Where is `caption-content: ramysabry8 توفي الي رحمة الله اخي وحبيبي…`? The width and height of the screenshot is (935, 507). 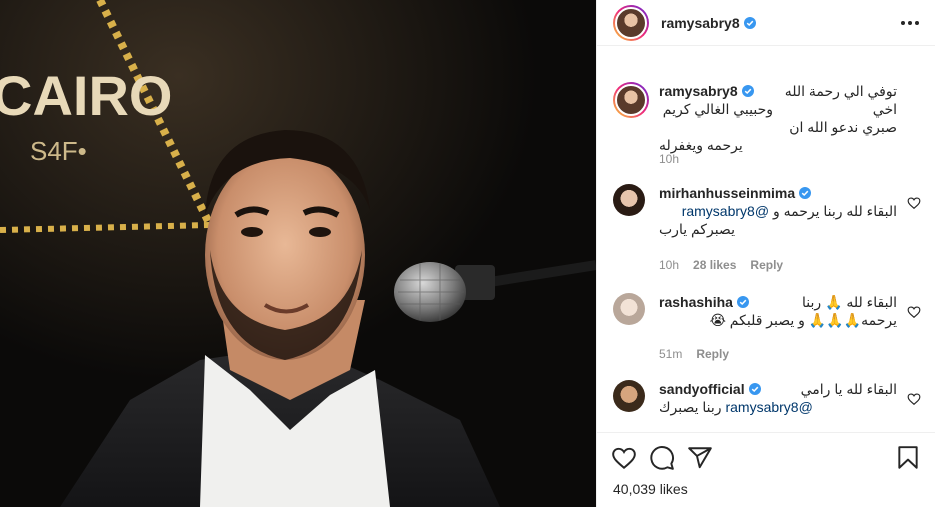 caption-content: ramysabry8 توفي الي رحمة الله اخي وحبيبي… is located at coordinates (778, 118).